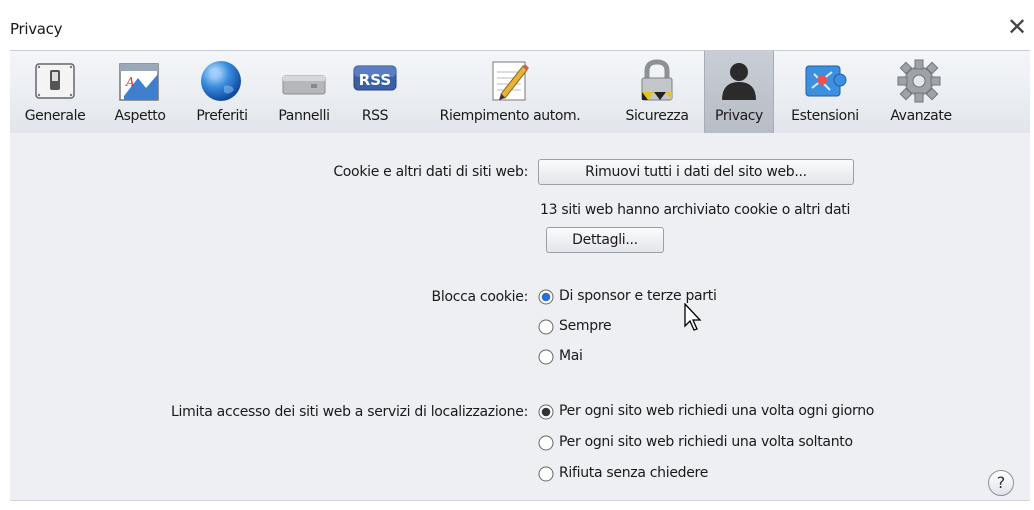 The width and height of the screenshot is (1034, 510). Describe the element at coordinates (921, 116) in the screenshot. I see `tab-label: Avanzate` at that location.